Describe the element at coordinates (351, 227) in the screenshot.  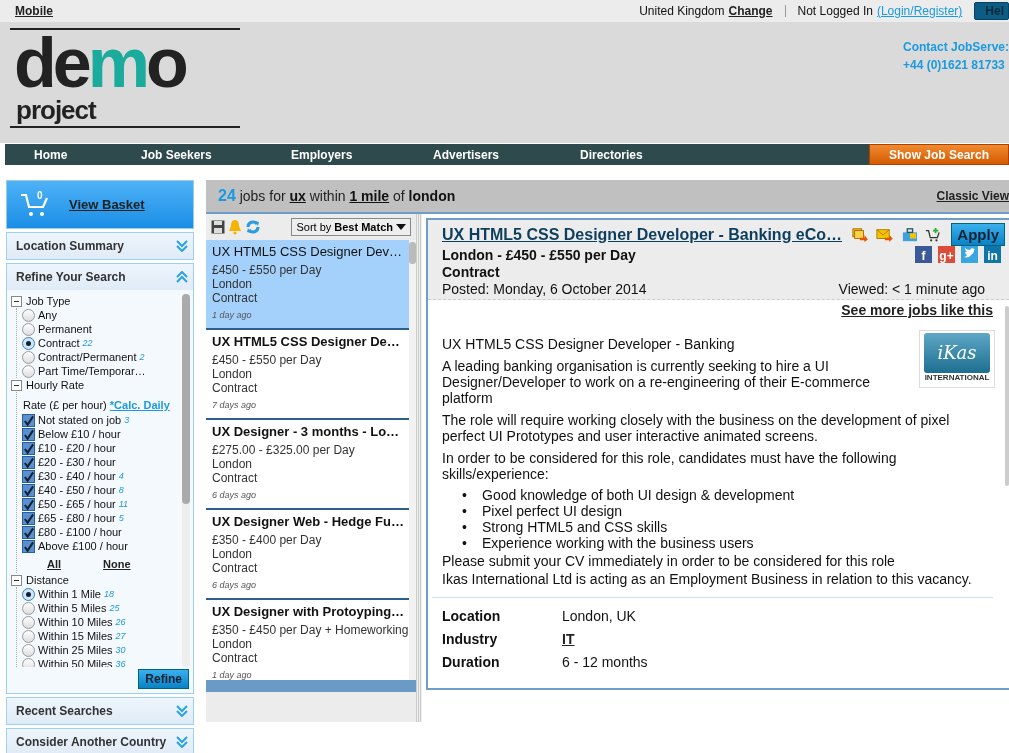
I see `sort-dropdown: Sort by Best Match` at that location.